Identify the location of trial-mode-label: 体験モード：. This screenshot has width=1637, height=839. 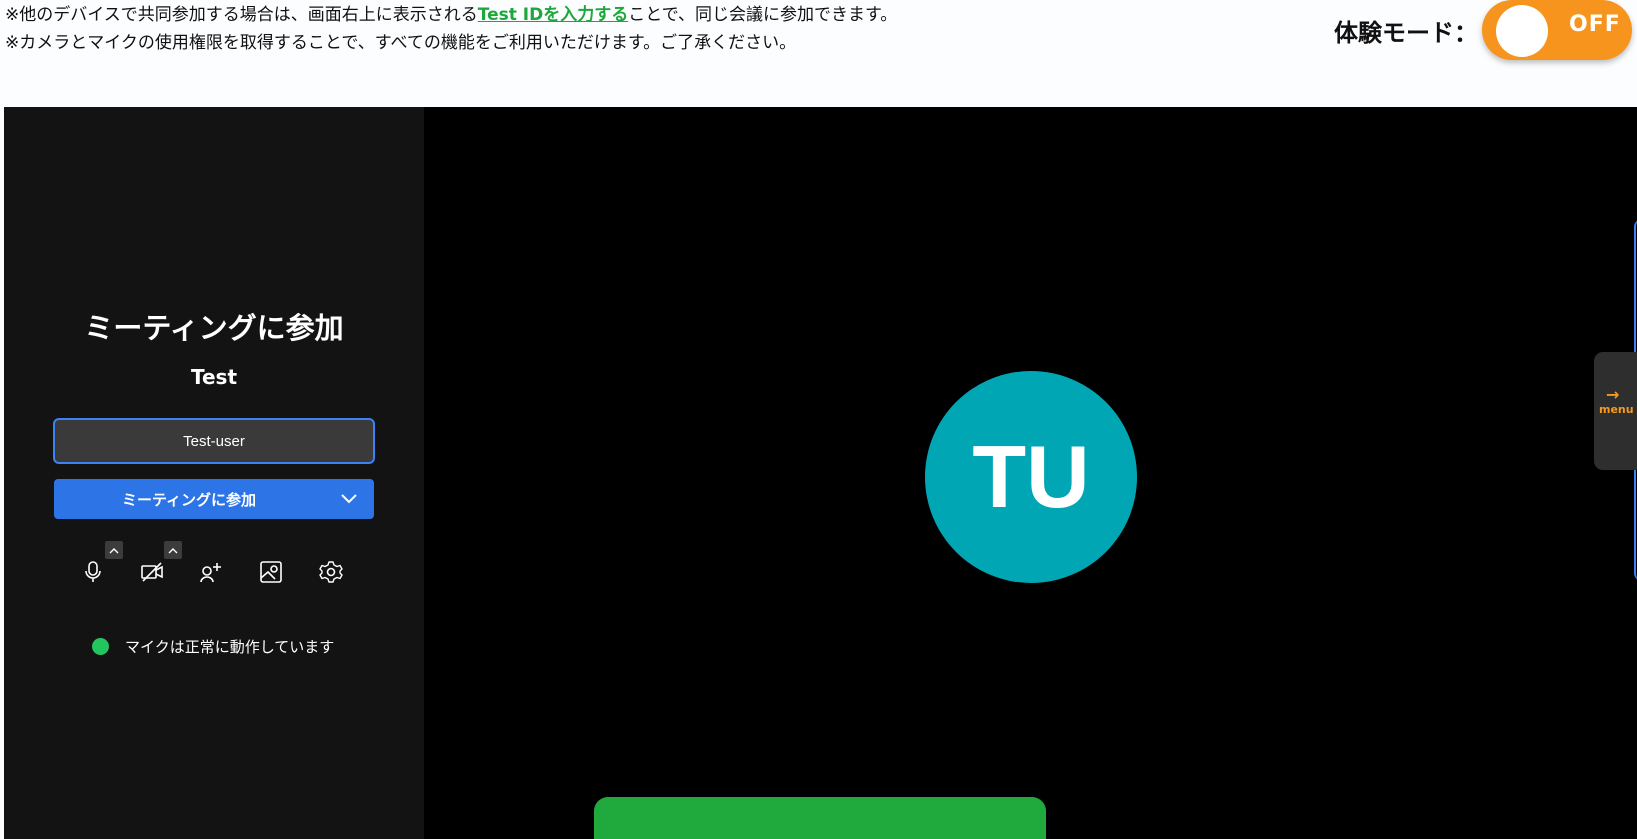
(1406, 32).